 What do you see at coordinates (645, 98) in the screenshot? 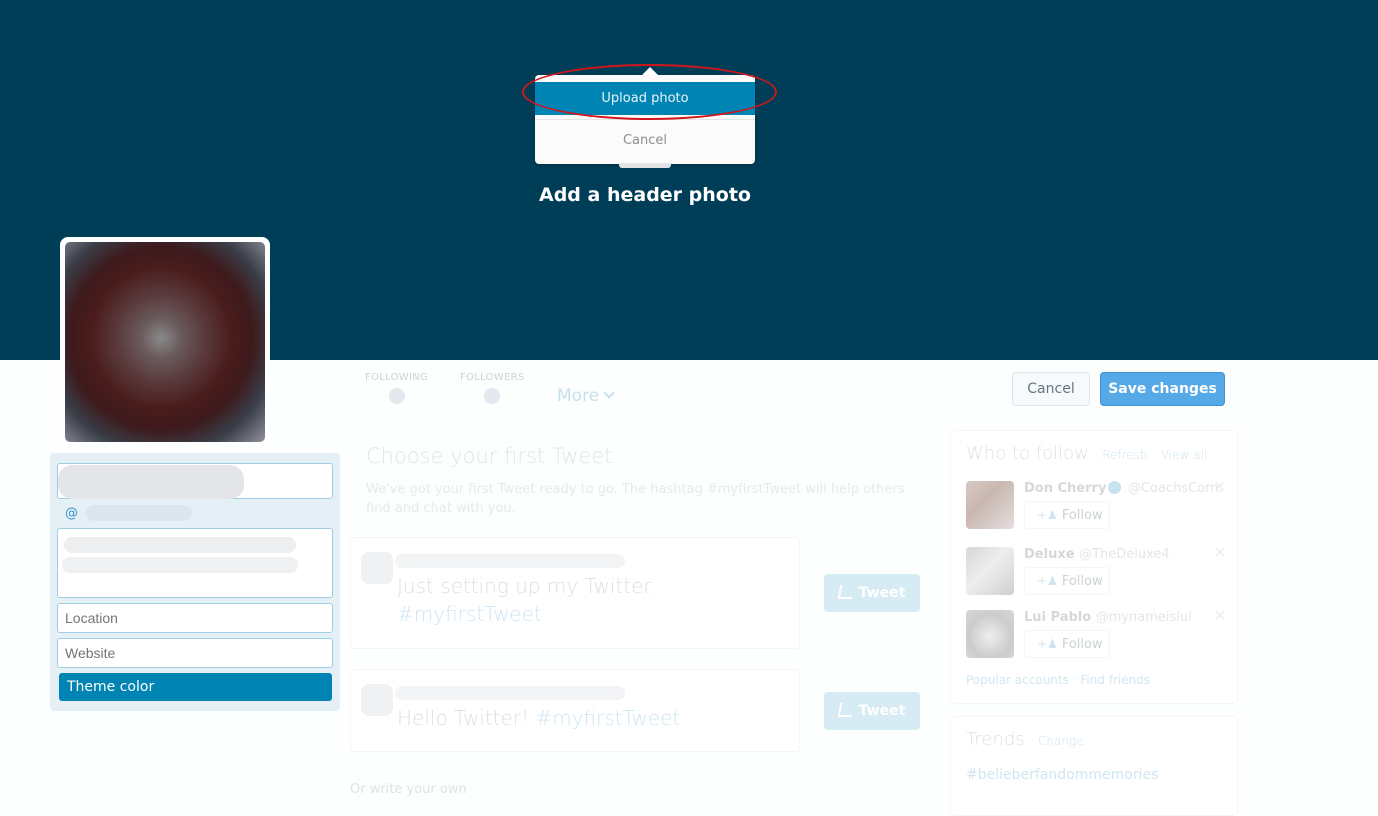
I see `upload-photo-button: Upload photo` at bounding box center [645, 98].